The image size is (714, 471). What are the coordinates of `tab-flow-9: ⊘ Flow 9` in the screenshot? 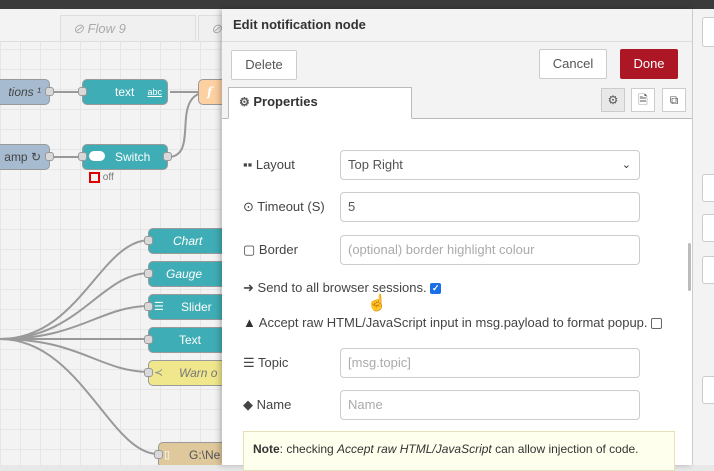 It's located at (128, 28).